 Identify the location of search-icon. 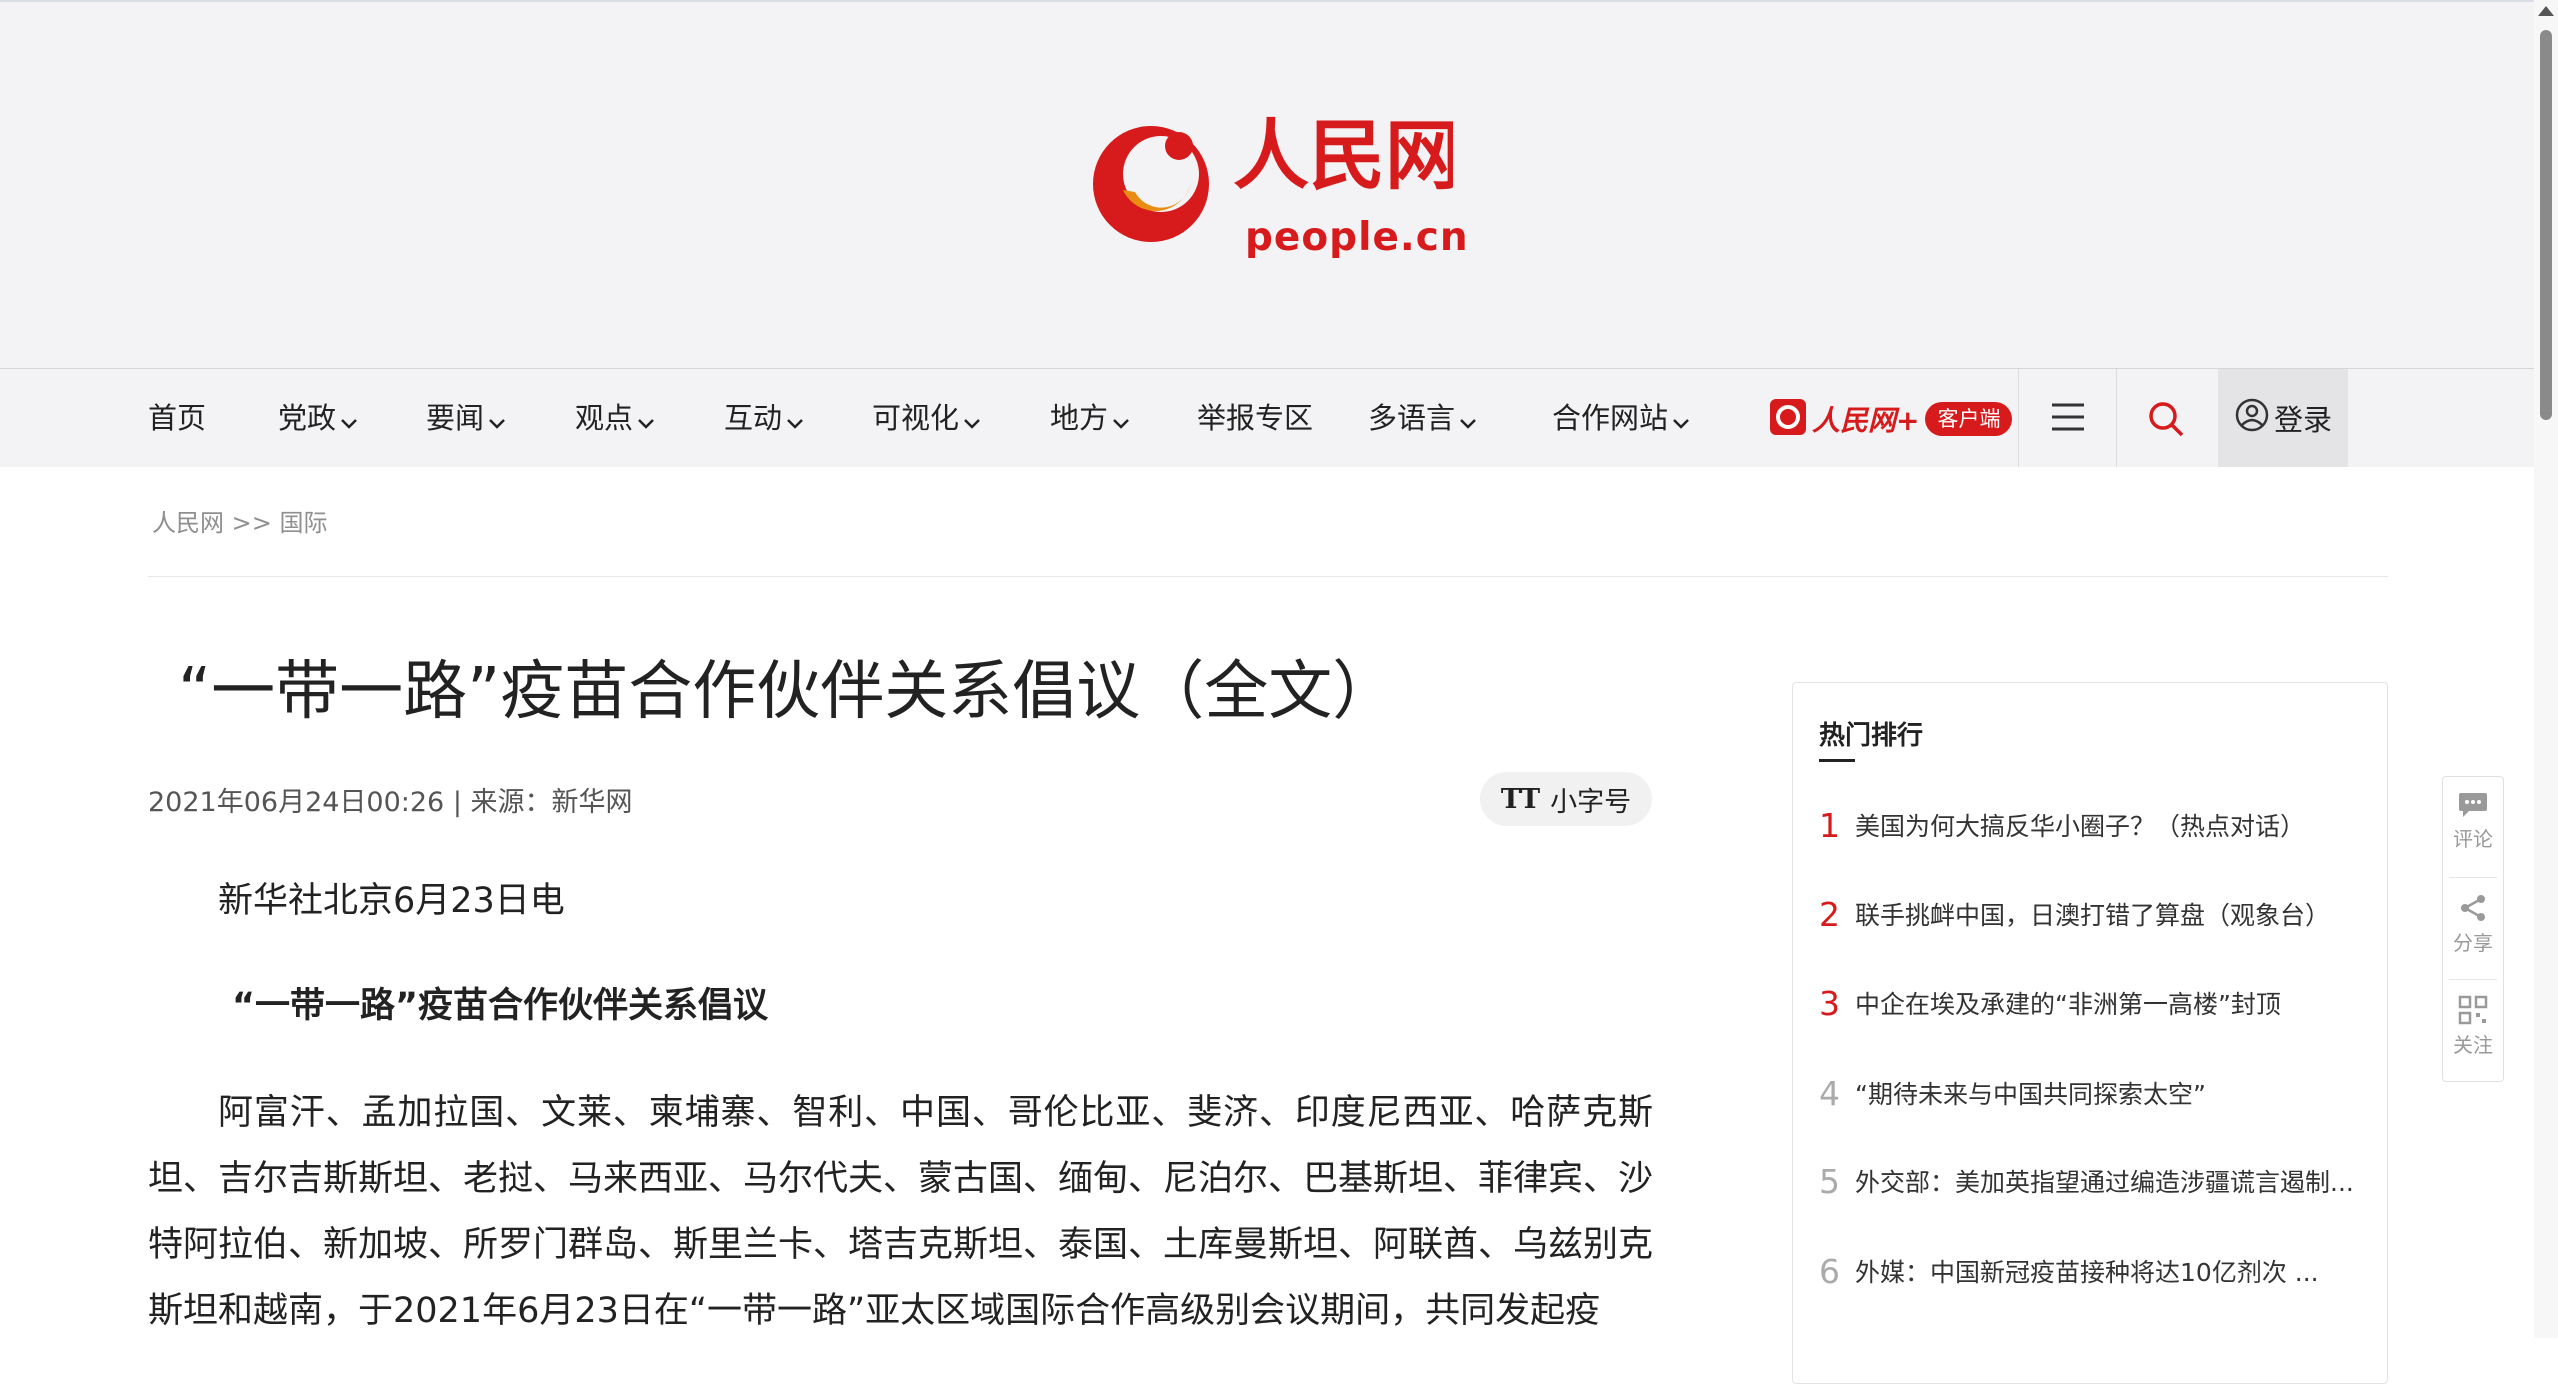
(2166, 419).